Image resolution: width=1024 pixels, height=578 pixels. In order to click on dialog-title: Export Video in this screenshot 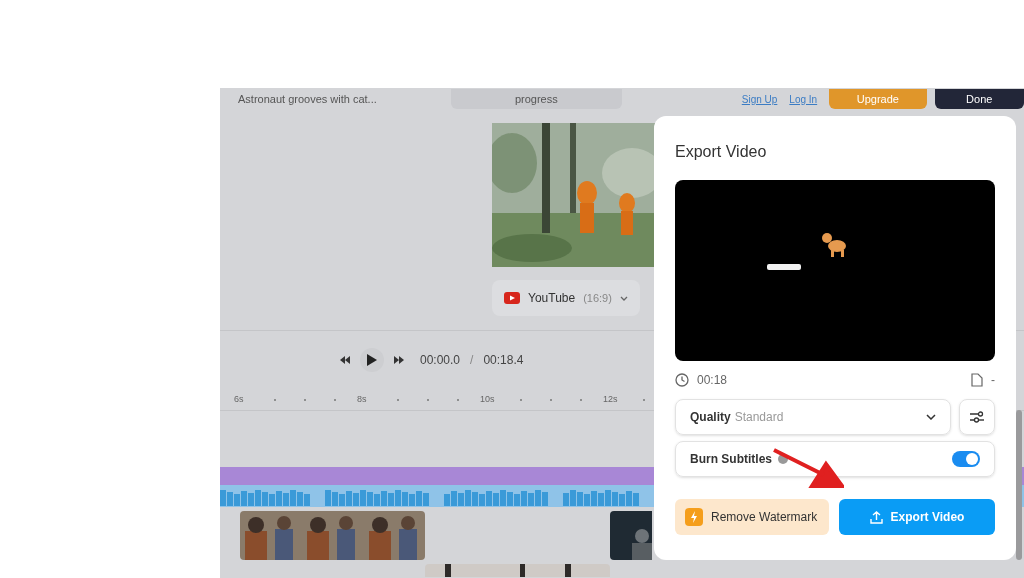, I will do `click(721, 152)`.